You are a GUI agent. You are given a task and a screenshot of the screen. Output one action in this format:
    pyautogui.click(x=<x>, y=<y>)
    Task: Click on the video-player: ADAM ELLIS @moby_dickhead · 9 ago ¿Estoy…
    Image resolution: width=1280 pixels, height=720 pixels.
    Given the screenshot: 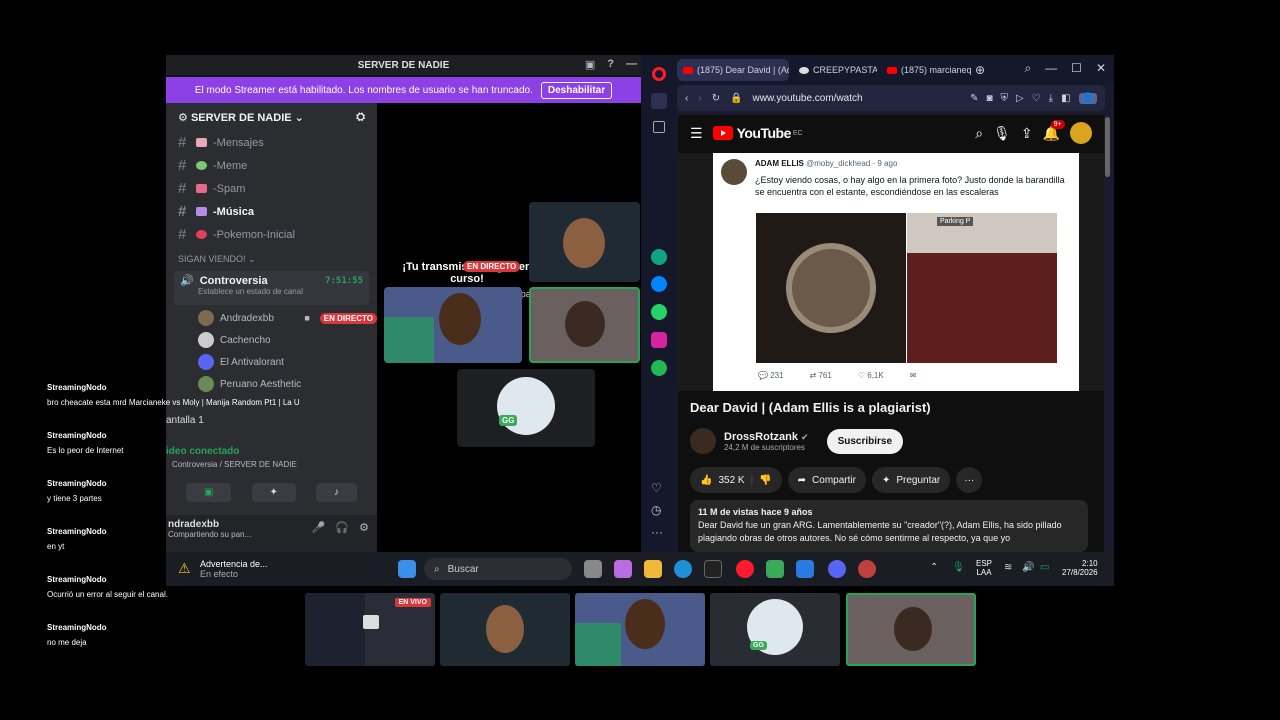 What is the action you would take?
    pyautogui.click(x=891, y=272)
    